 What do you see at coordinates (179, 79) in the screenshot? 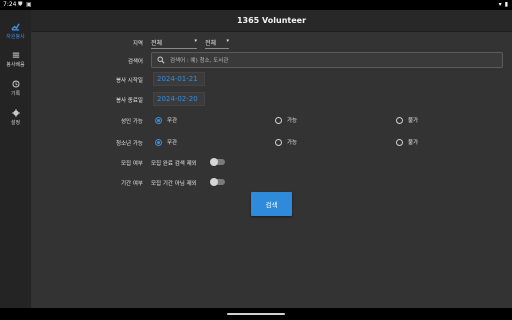
I see `start-date-field: 2024-01-21` at bounding box center [179, 79].